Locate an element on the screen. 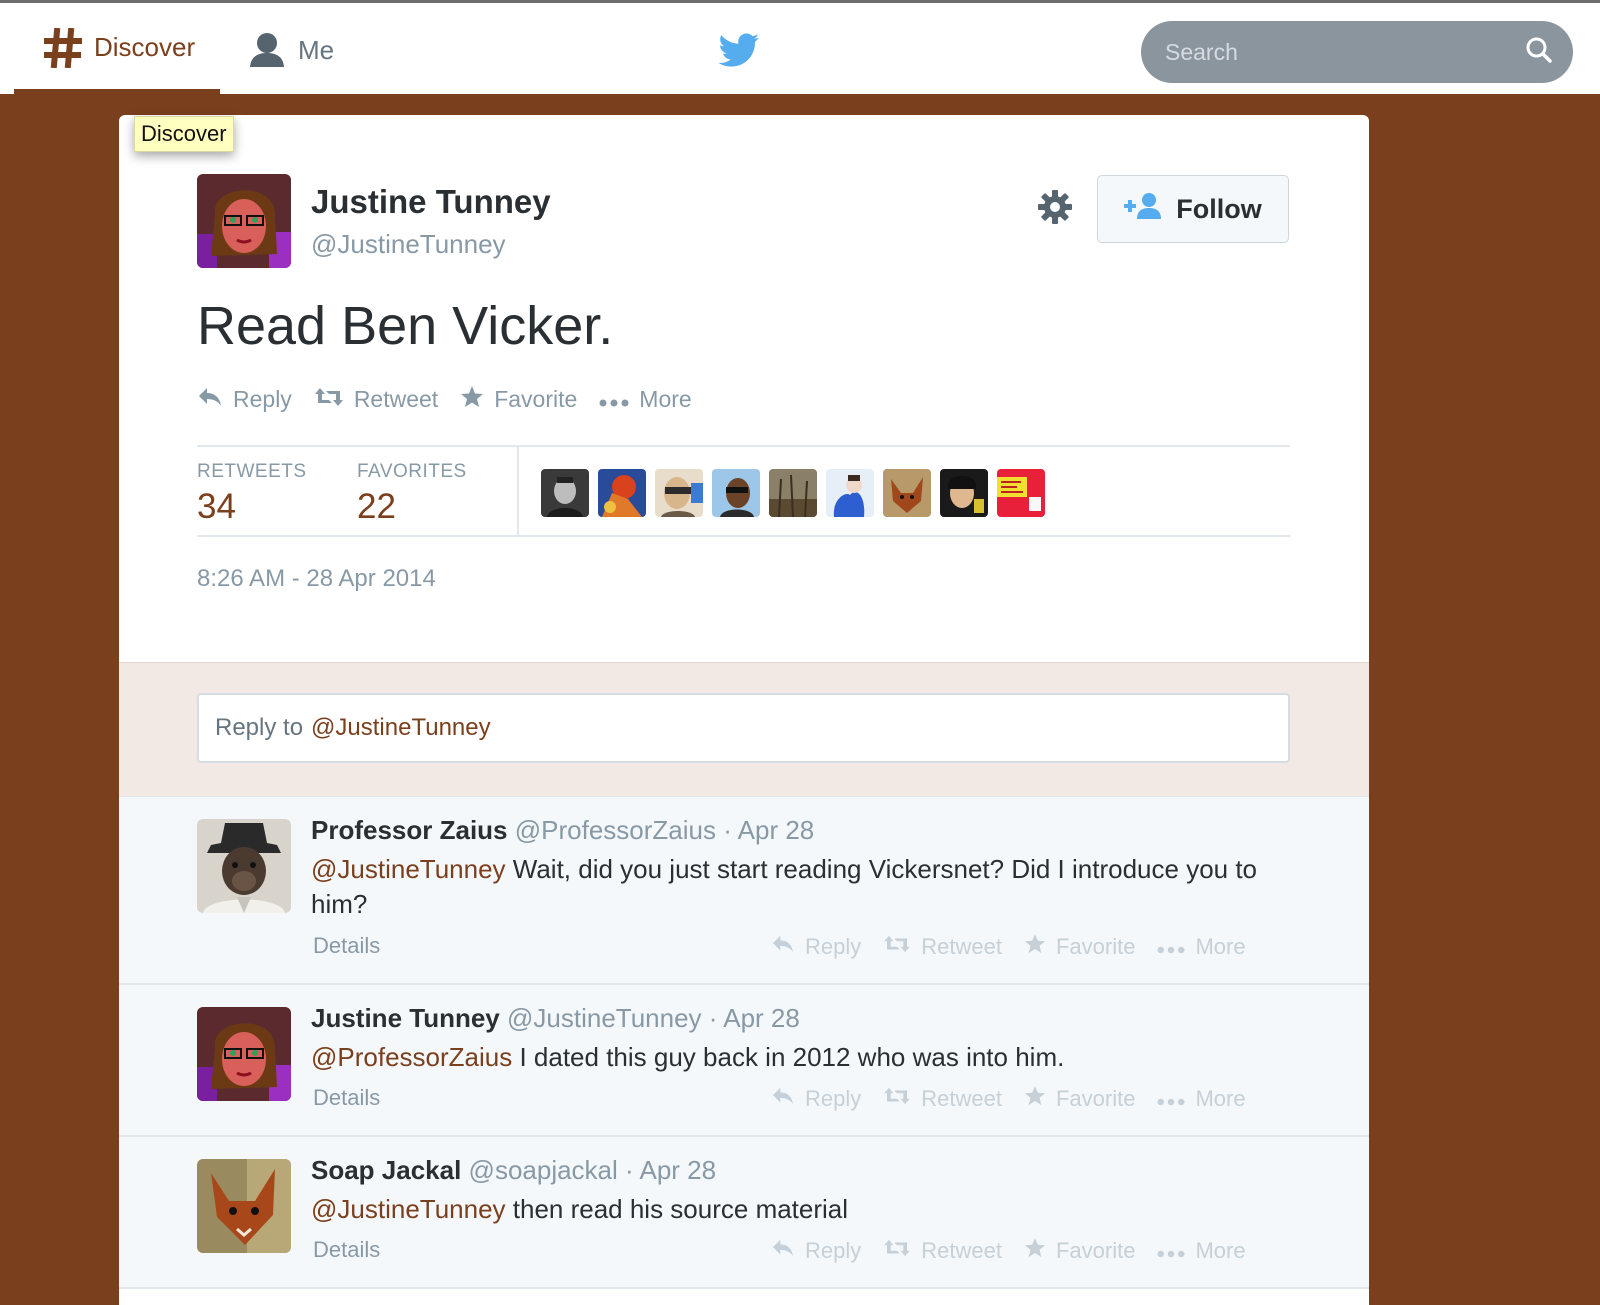 This screenshot has width=1600, height=1305. top-nav-bar: Discover Me is located at coordinates (800, 47).